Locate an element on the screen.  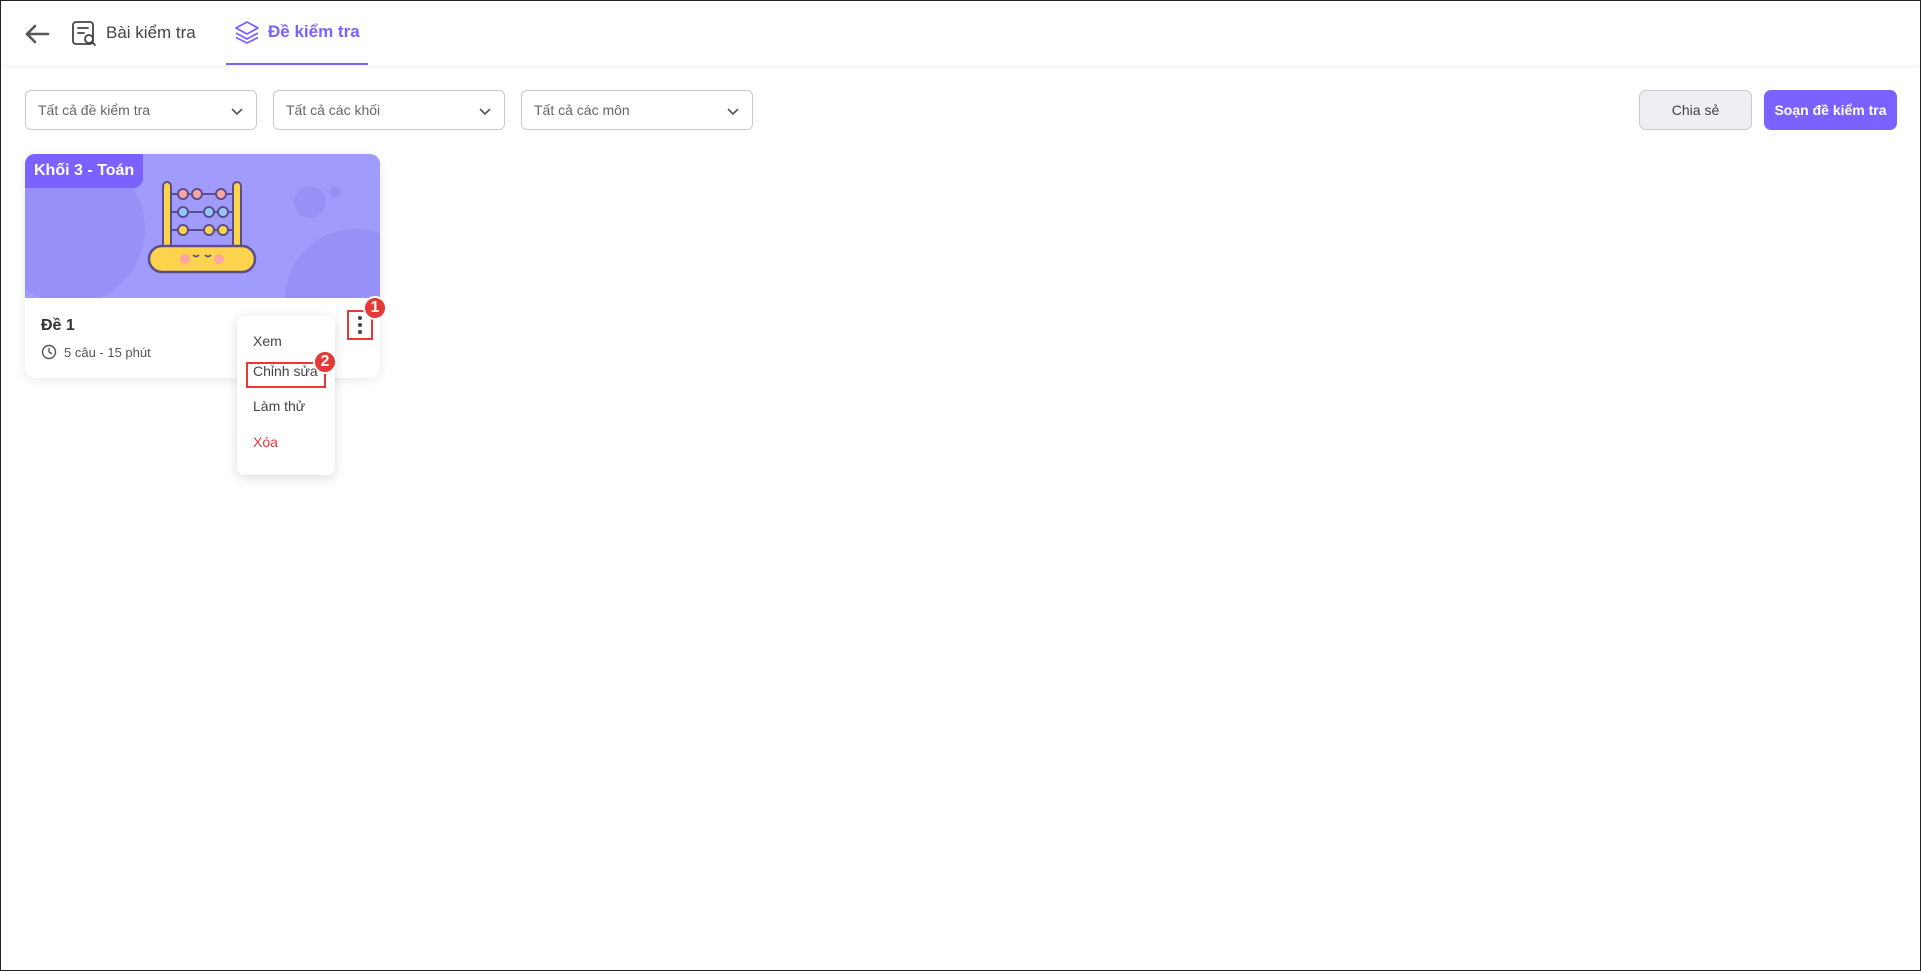
menu-item-delete: Xóa is located at coordinates (265, 442).